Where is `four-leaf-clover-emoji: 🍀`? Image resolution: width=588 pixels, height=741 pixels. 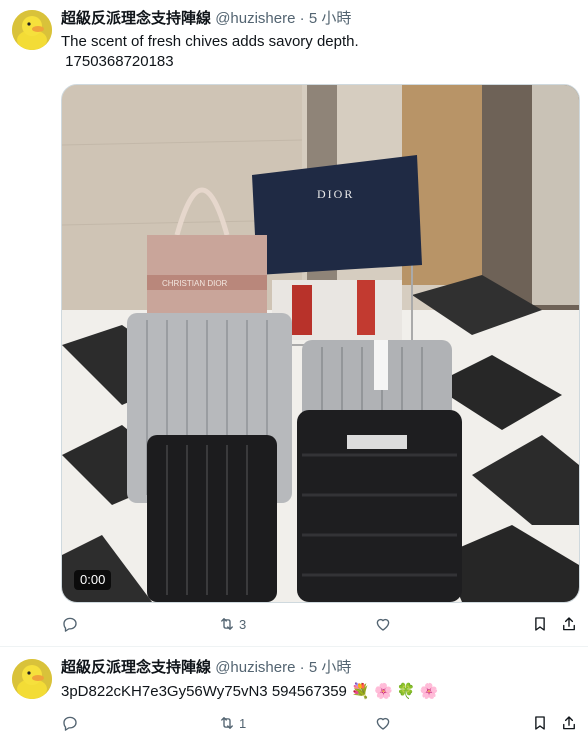
four-leaf-clover-emoji: 🍀 is located at coordinates (406, 691).